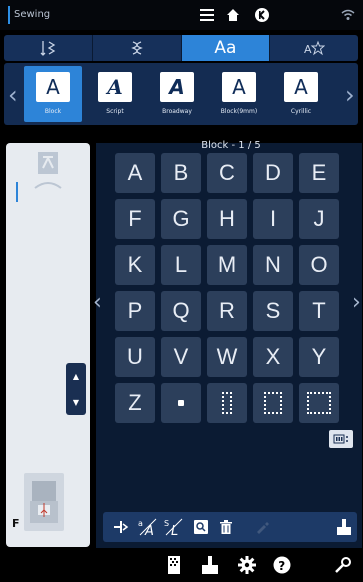 This screenshot has width=363, height=582. What do you see at coordinates (273, 265) in the screenshot?
I see `char-key-n: N` at bounding box center [273, 265].